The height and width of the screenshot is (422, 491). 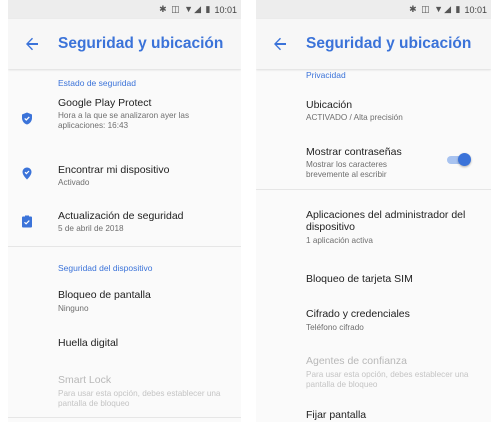 I want to click on show-passwords-toggle, so click(x=458, y=159).